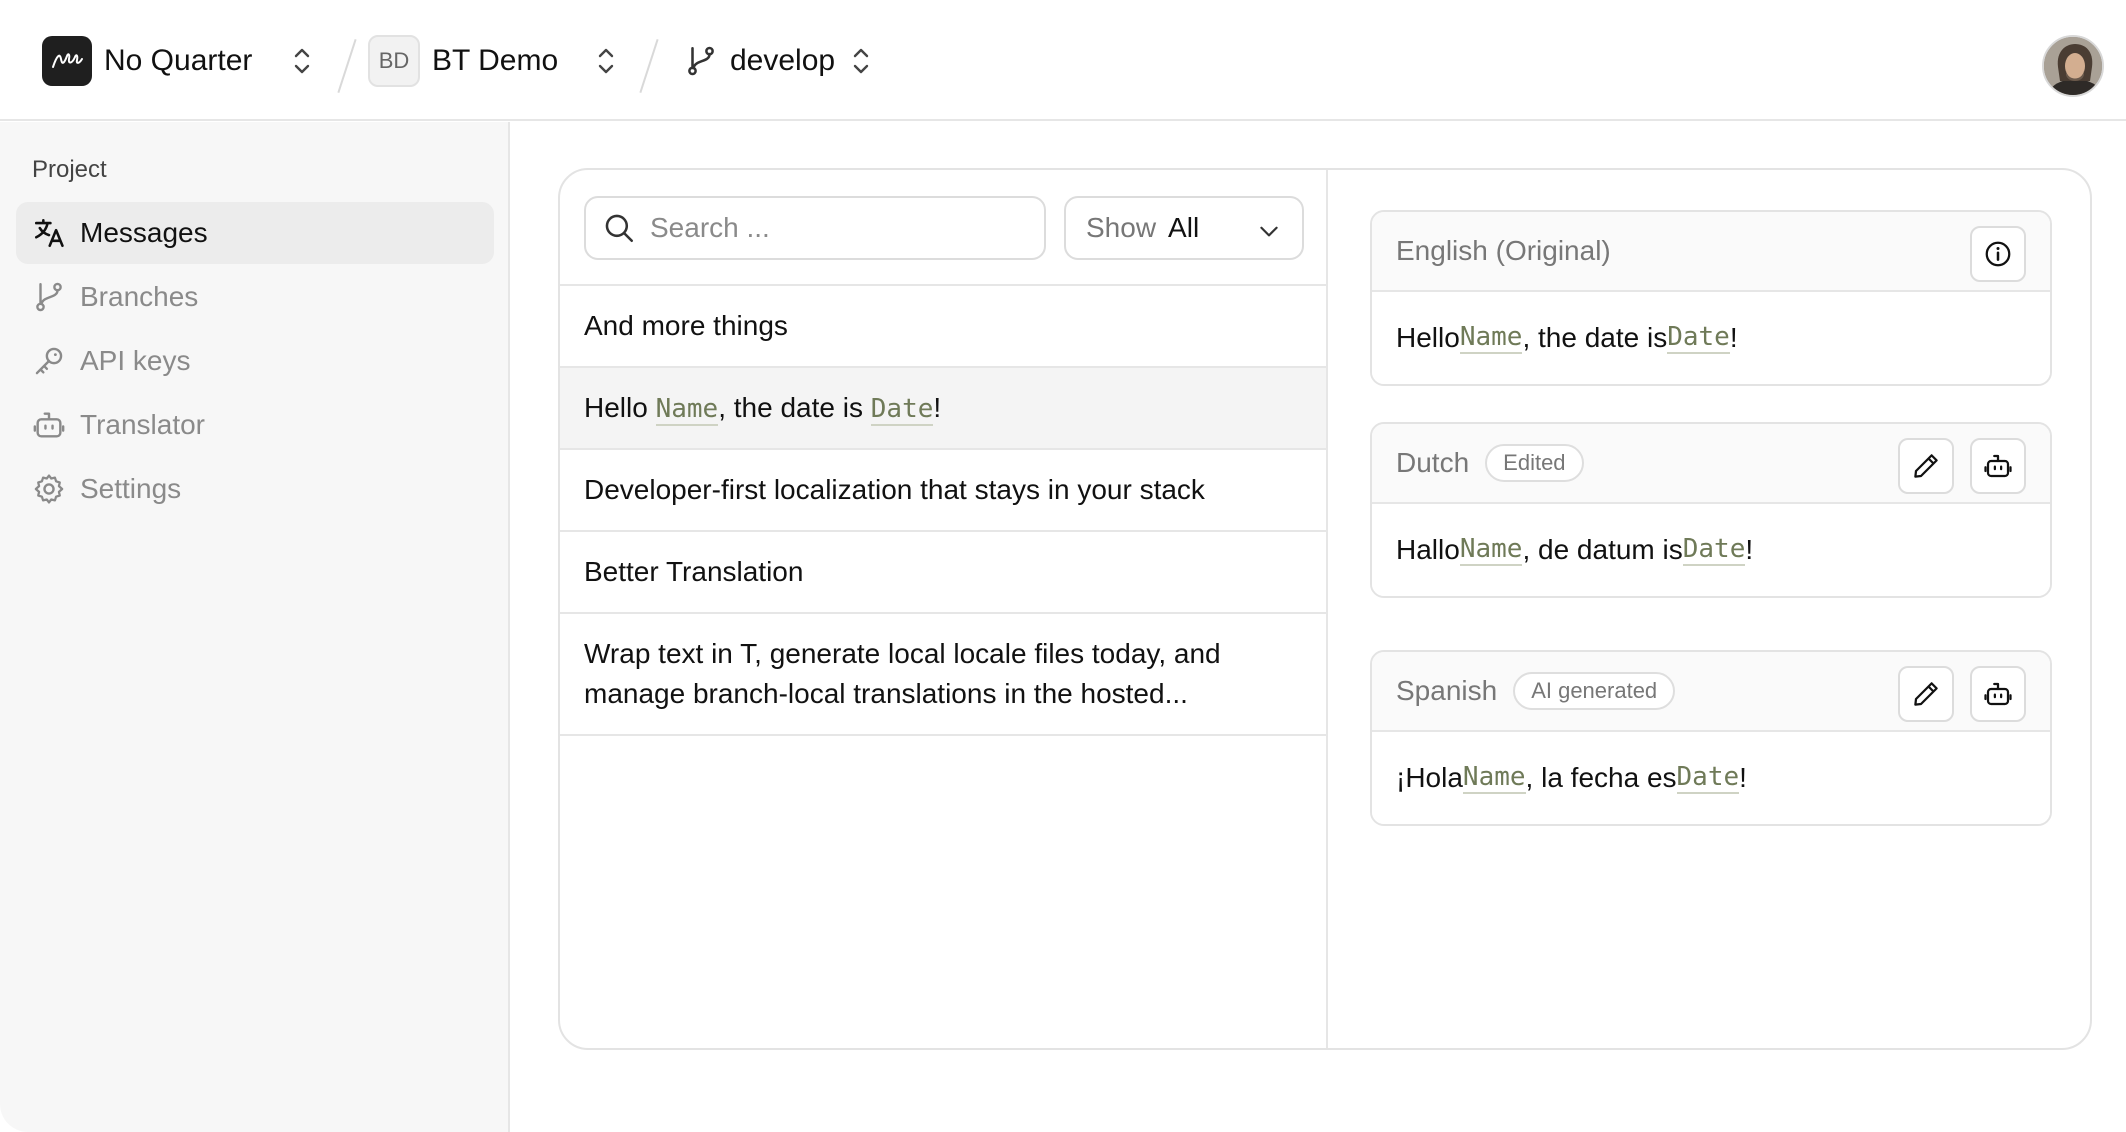  What do you see at coordinates (144, 232) in the screenshot?
I see `sidebar-item-label: Messages` at bounding box center [144, 232].